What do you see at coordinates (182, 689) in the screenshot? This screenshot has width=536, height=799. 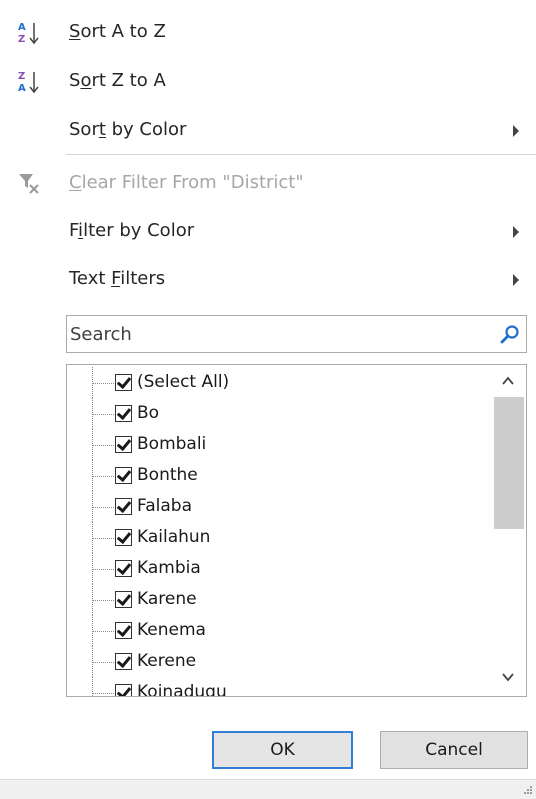 I see `list-item-label: Koinadugu` at bounding box center [182, 689].